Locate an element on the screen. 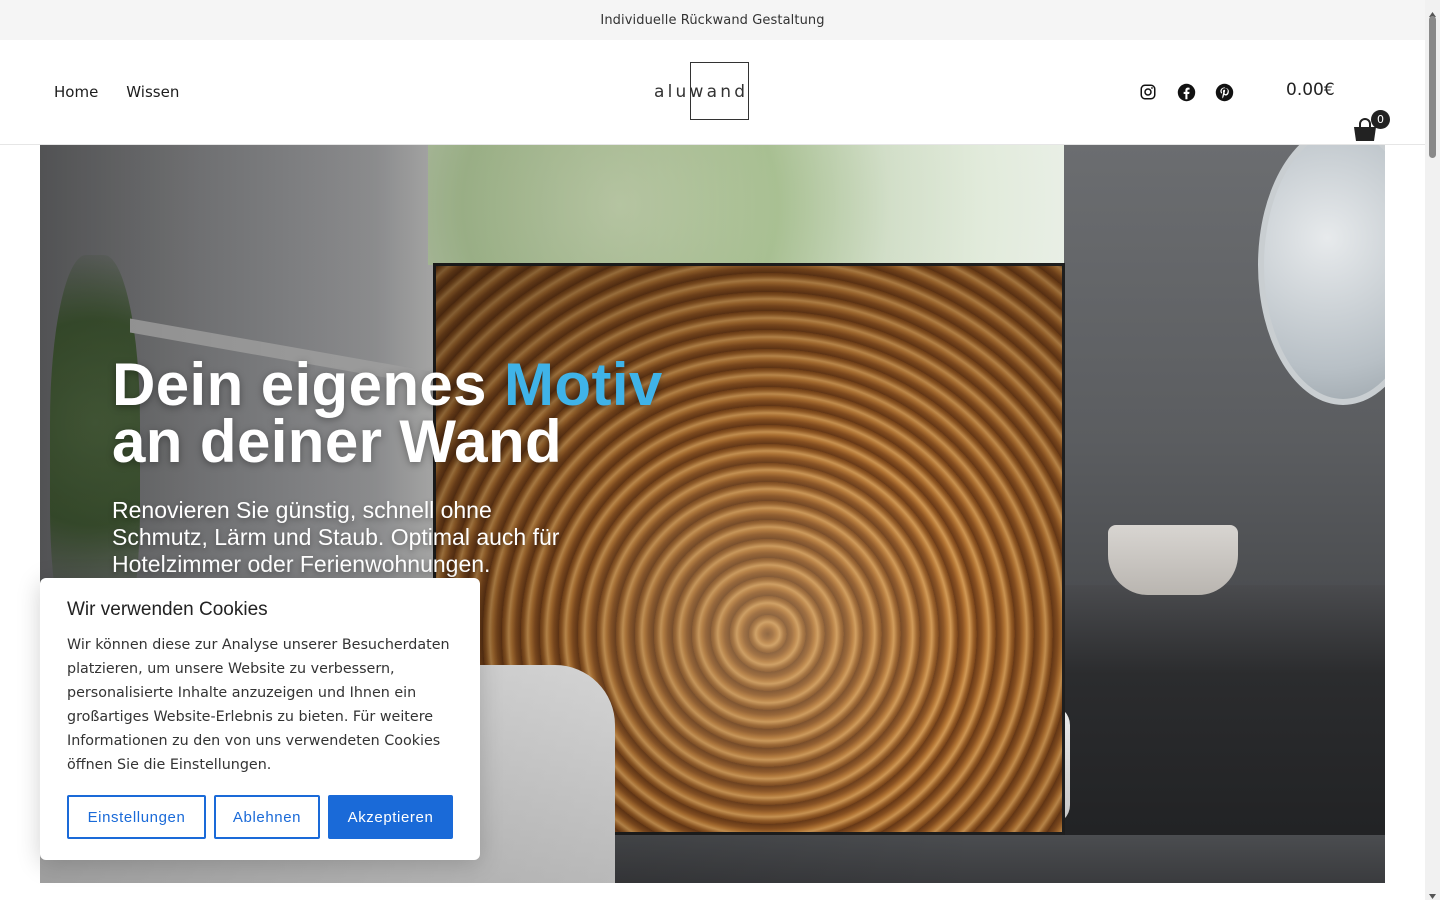 This screenshot has height=900, width=1440. cookie-title: Wir verwenden Cookies is located at coordinates (167, 609).